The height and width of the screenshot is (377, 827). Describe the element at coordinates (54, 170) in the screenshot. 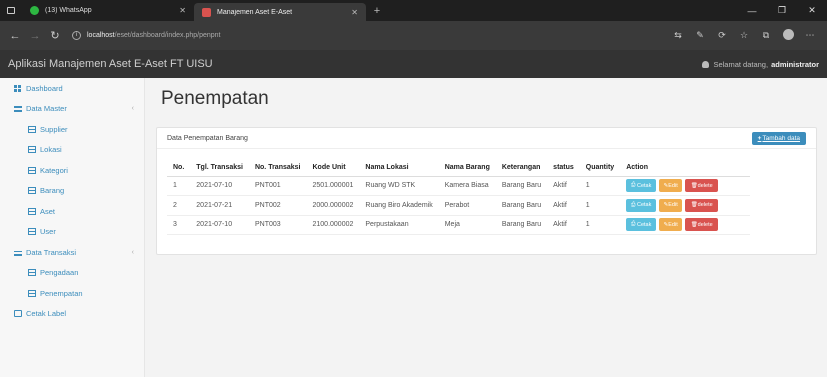

I see `sidebar-item-label: Kategori` at that location.